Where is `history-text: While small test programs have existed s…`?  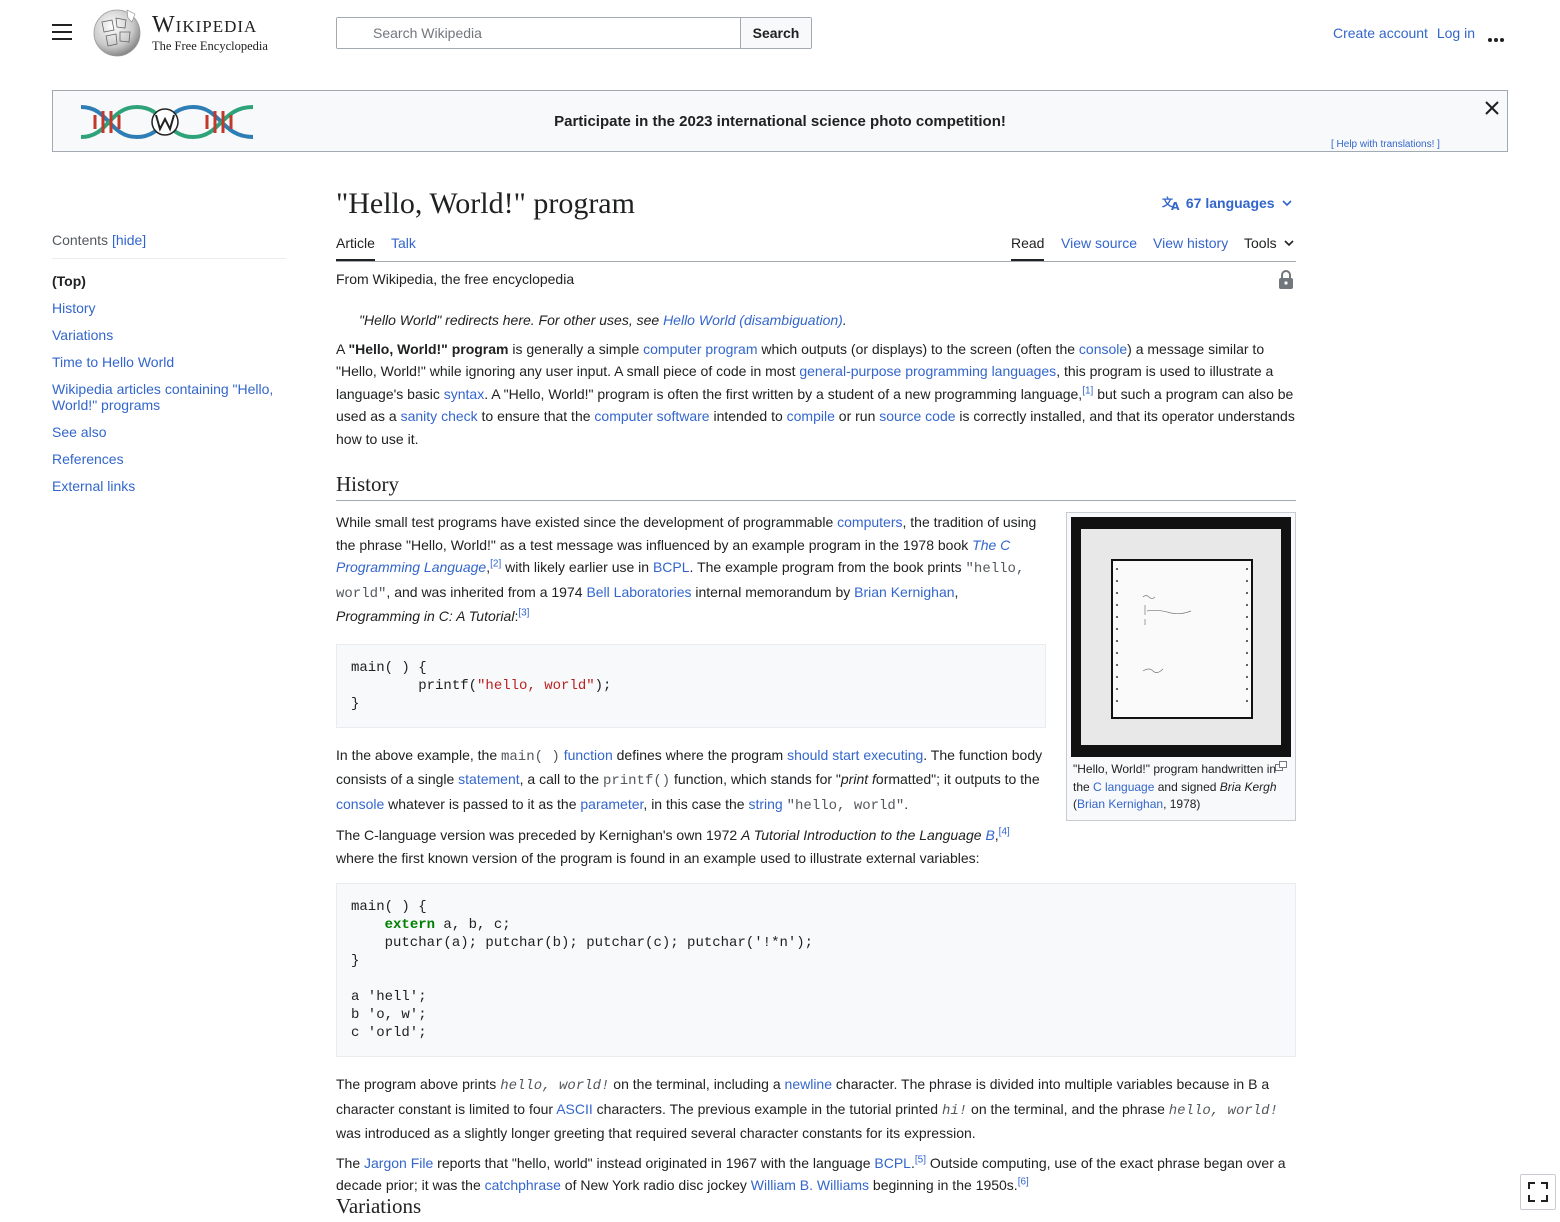
history-text: While small test programs have existed s… is located at coordinates (691, 690).